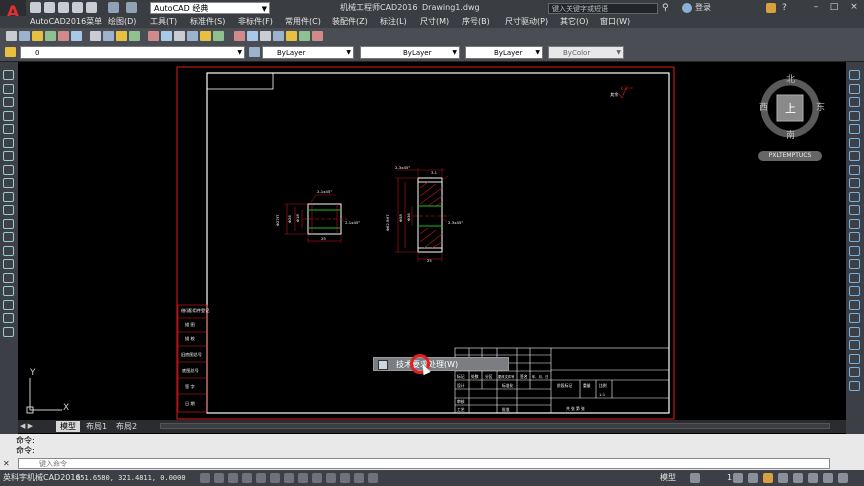 Image resolution: width=864 pixels, height=486 pixels. I want to click on left-chamfer-right: 2-1x45°, so click(352, 222).